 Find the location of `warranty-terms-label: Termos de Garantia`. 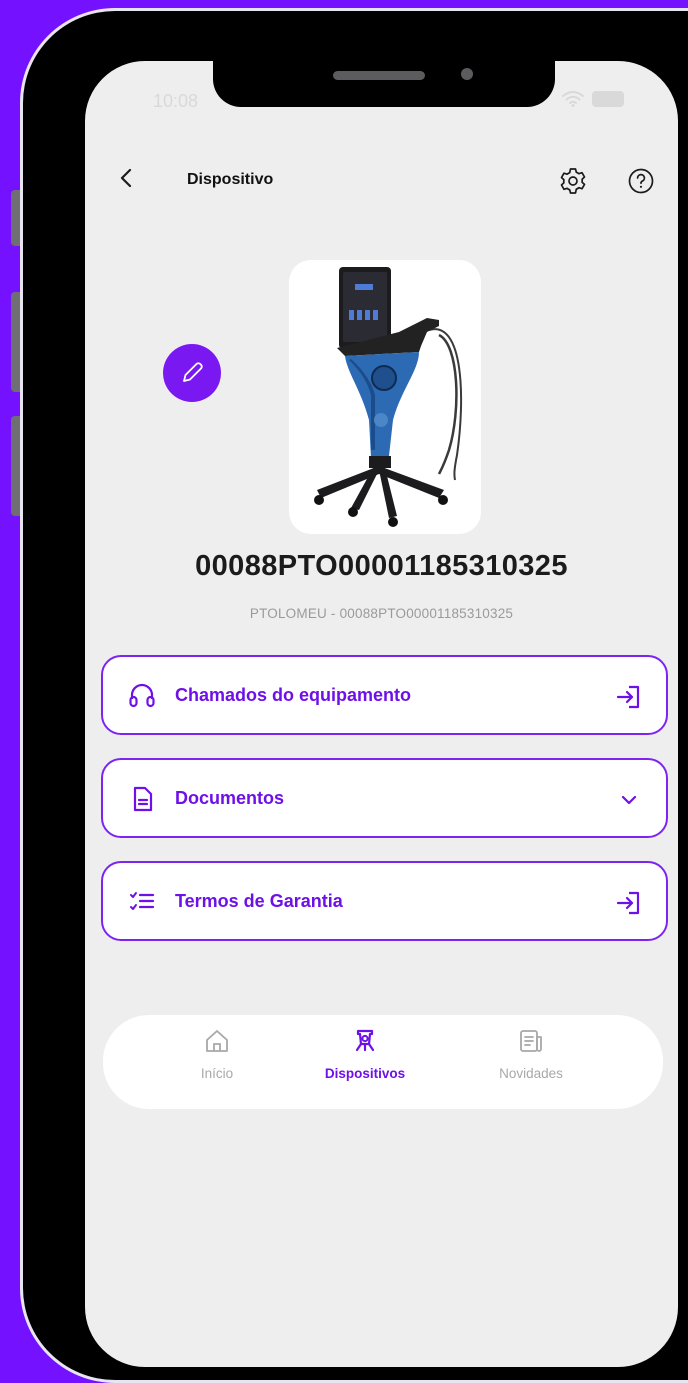

warranty-terms-label: Termos de Garantia is located at coordinates (259, 901).